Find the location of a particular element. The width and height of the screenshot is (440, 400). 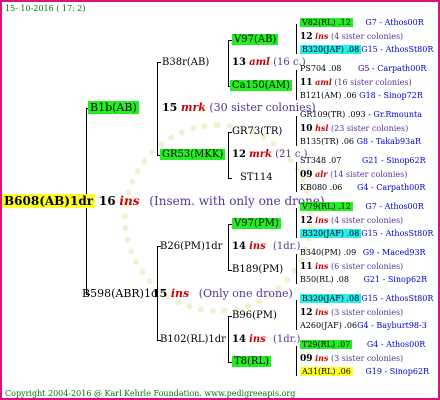

sister-note: (14 sister colonies) is located at coordinates (369, 174).